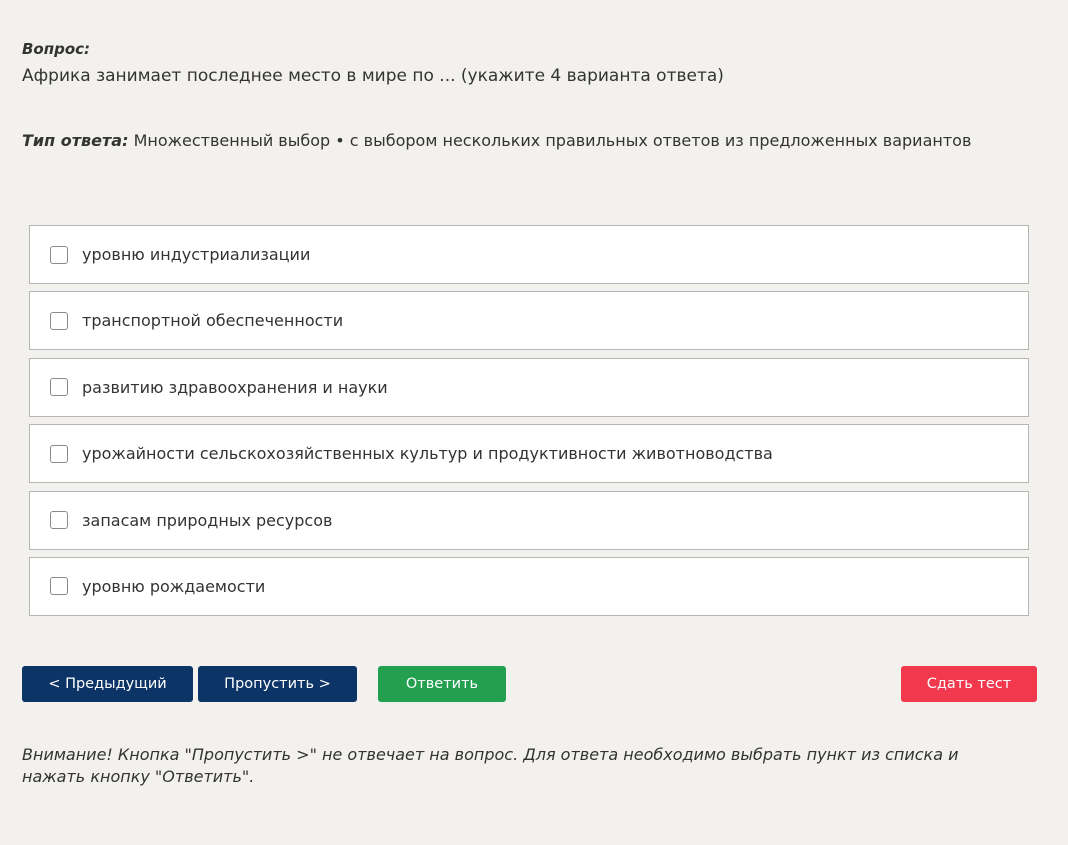  What do you see at coordinates (56, 49) in the screenshot?
I see `question-label: Вопрос:` at bounding box center [56, 49].